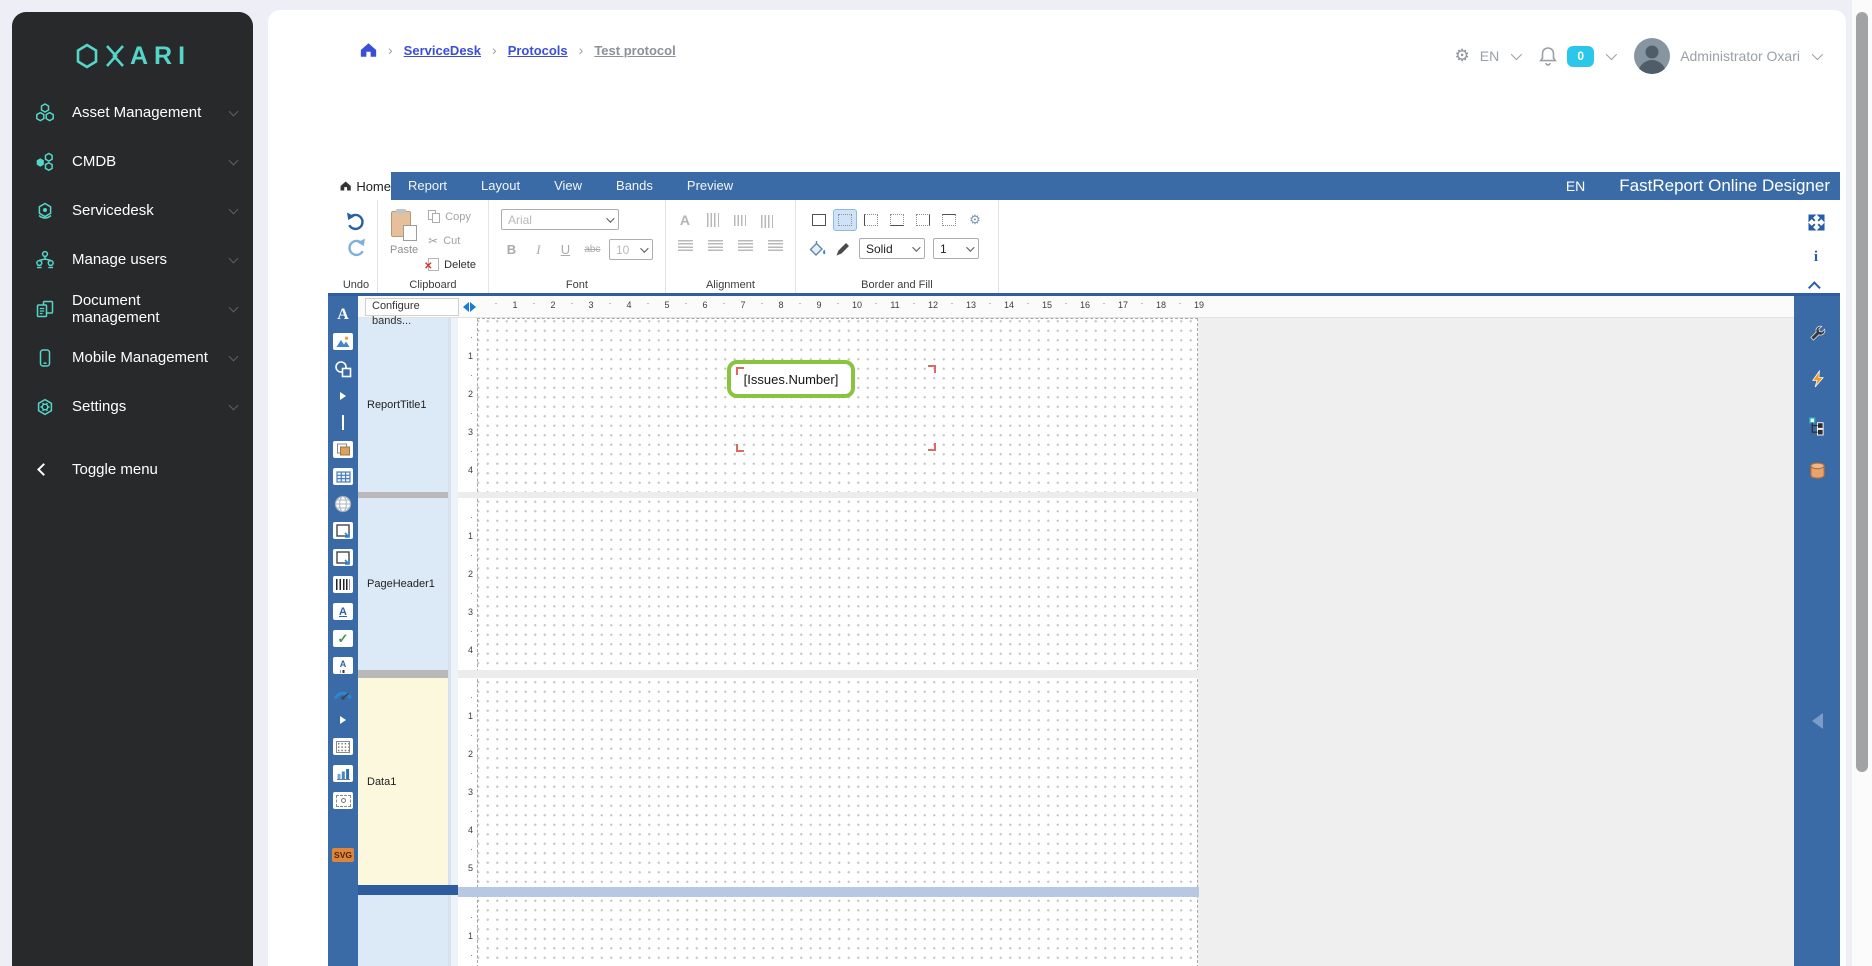 This screenshot has width=1872, height=966. I want to click on table-object-button, so click(343, 476).